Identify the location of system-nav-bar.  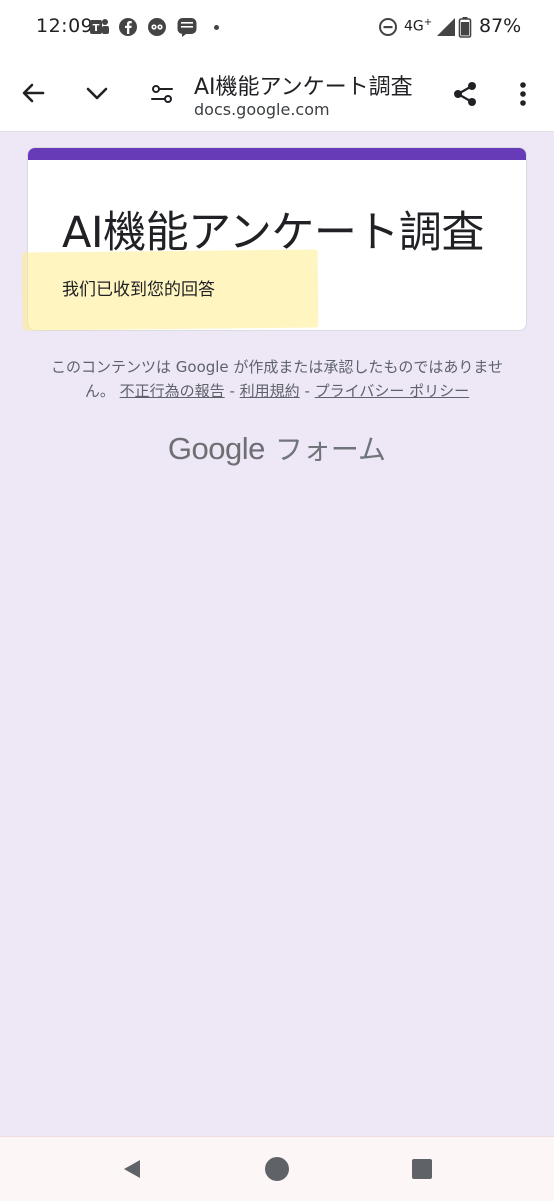
(277, 1168).